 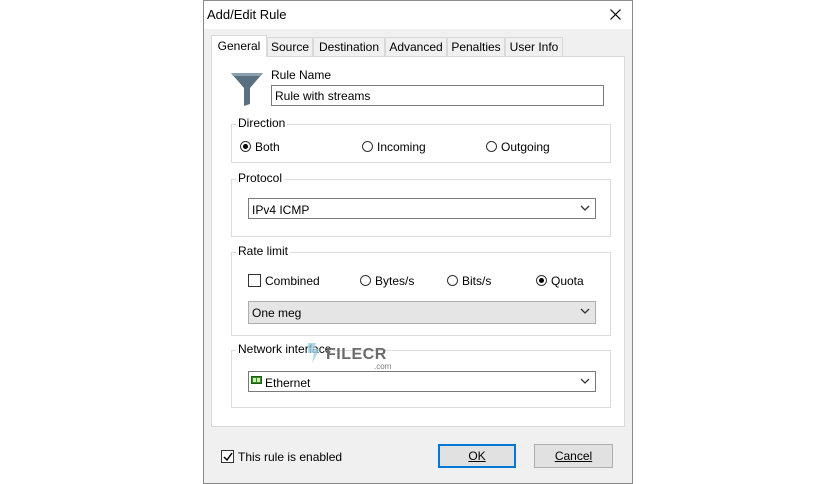 I want to click on cancel-button-label: Cancel, so click(x=573, y=456).